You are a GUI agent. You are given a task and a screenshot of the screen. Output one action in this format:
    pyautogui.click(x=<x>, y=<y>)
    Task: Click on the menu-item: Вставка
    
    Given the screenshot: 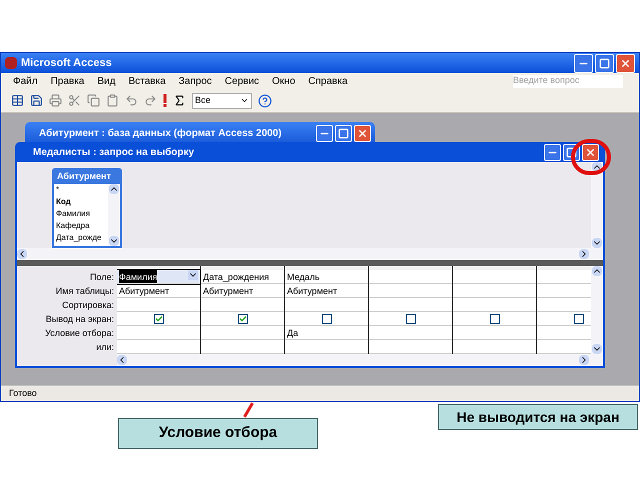 What is the action you would take?
    pyautogui.click(x=147, y=81)
    